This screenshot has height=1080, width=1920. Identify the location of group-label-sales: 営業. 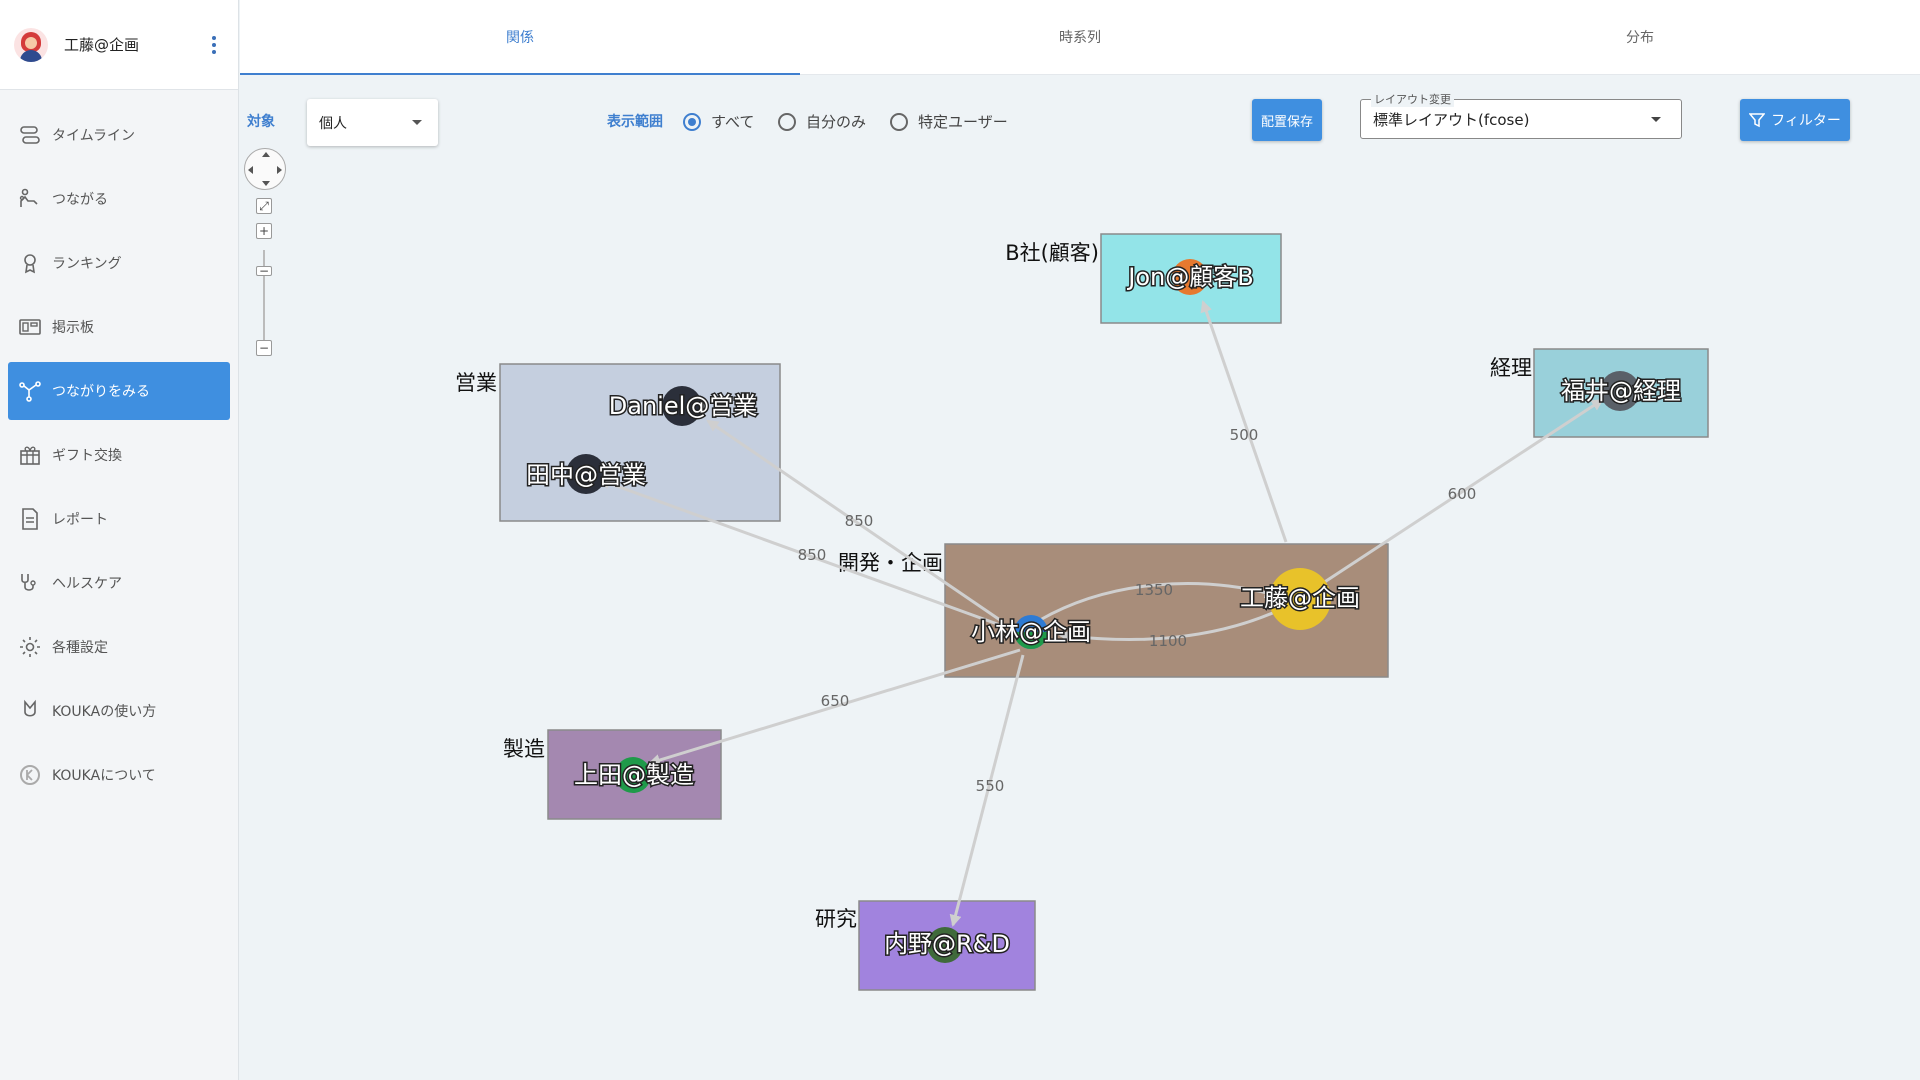
(476, 383).